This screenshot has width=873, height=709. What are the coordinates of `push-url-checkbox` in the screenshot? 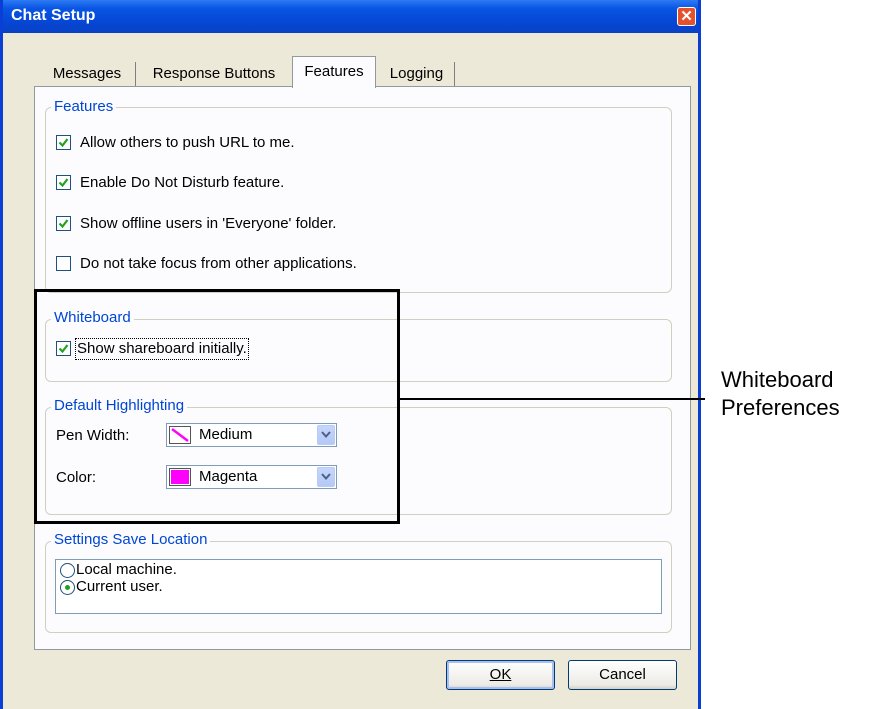 It's located at (63, 142).